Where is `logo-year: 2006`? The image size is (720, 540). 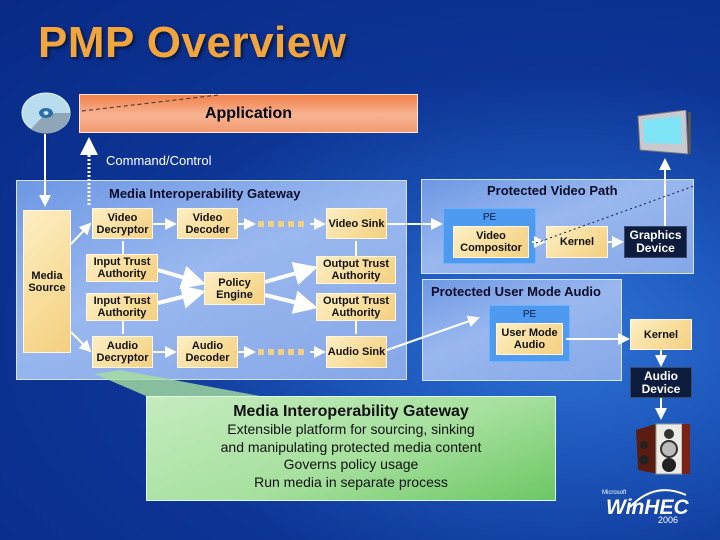 logo-year: 2006 is located at coordinates (668, 520).